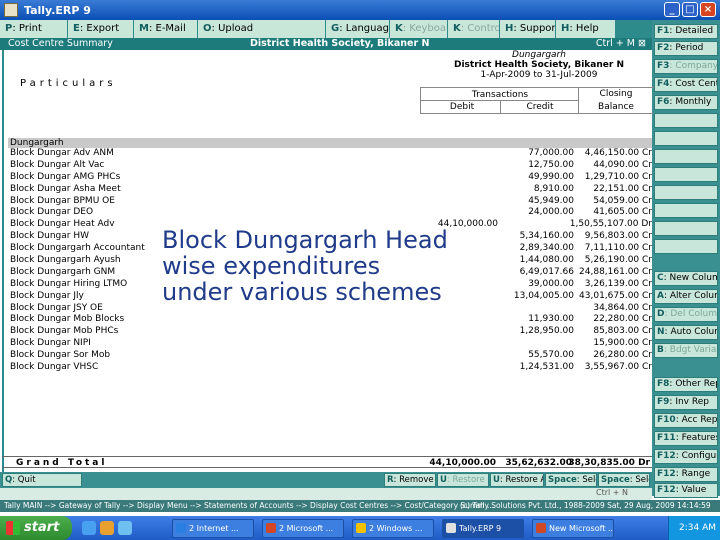 This screenshot has height=540, width=720. What do you see at coordinates (660, 296) in the screenshot?
I see `button-key: A` at bounding box center [660, 296].